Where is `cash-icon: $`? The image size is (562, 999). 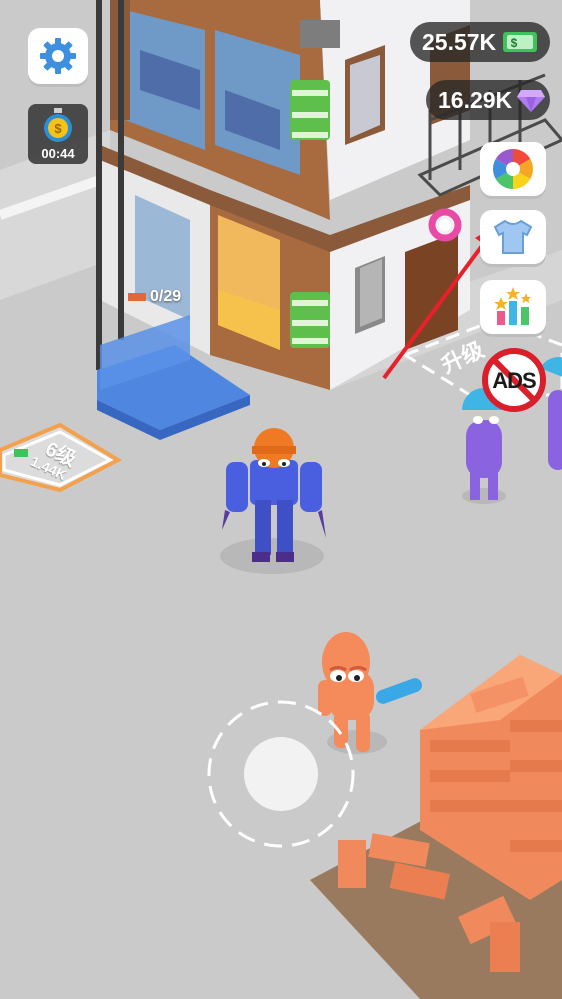
cash-icon: $ is located at coordinates (520, 42).